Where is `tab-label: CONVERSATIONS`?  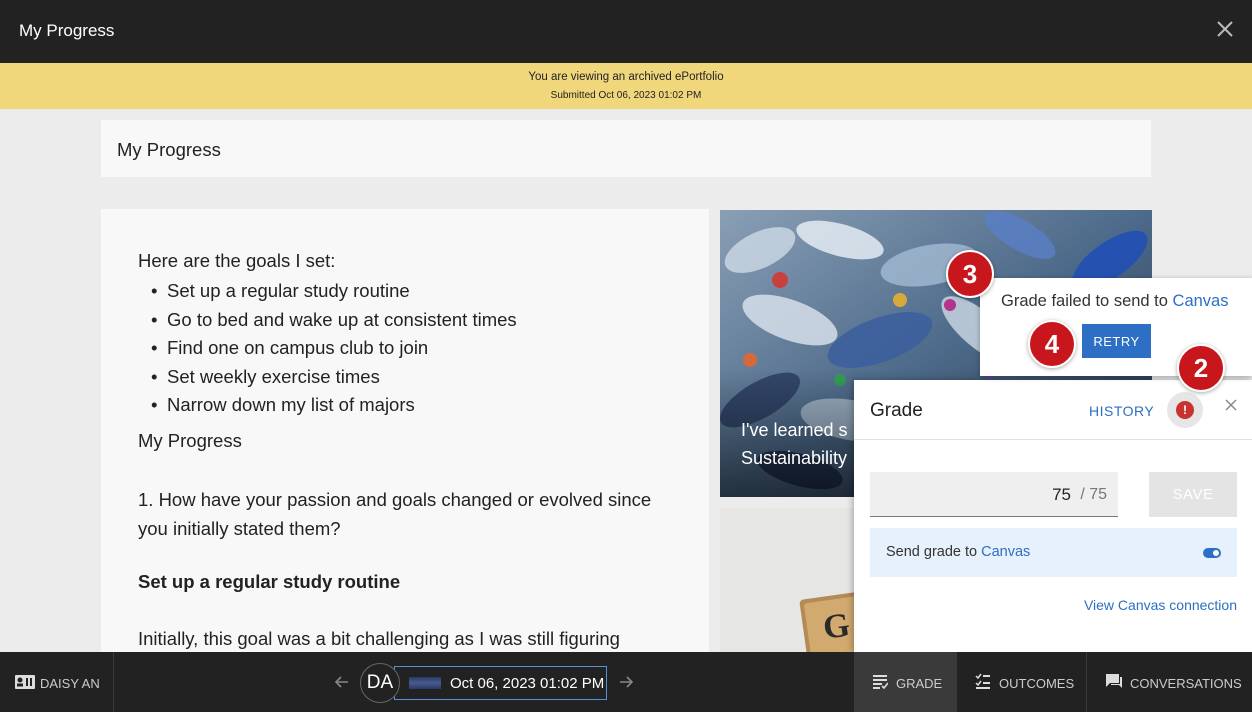 tab-label: CONVERSATIONS is located at coordinates (1186, 683).